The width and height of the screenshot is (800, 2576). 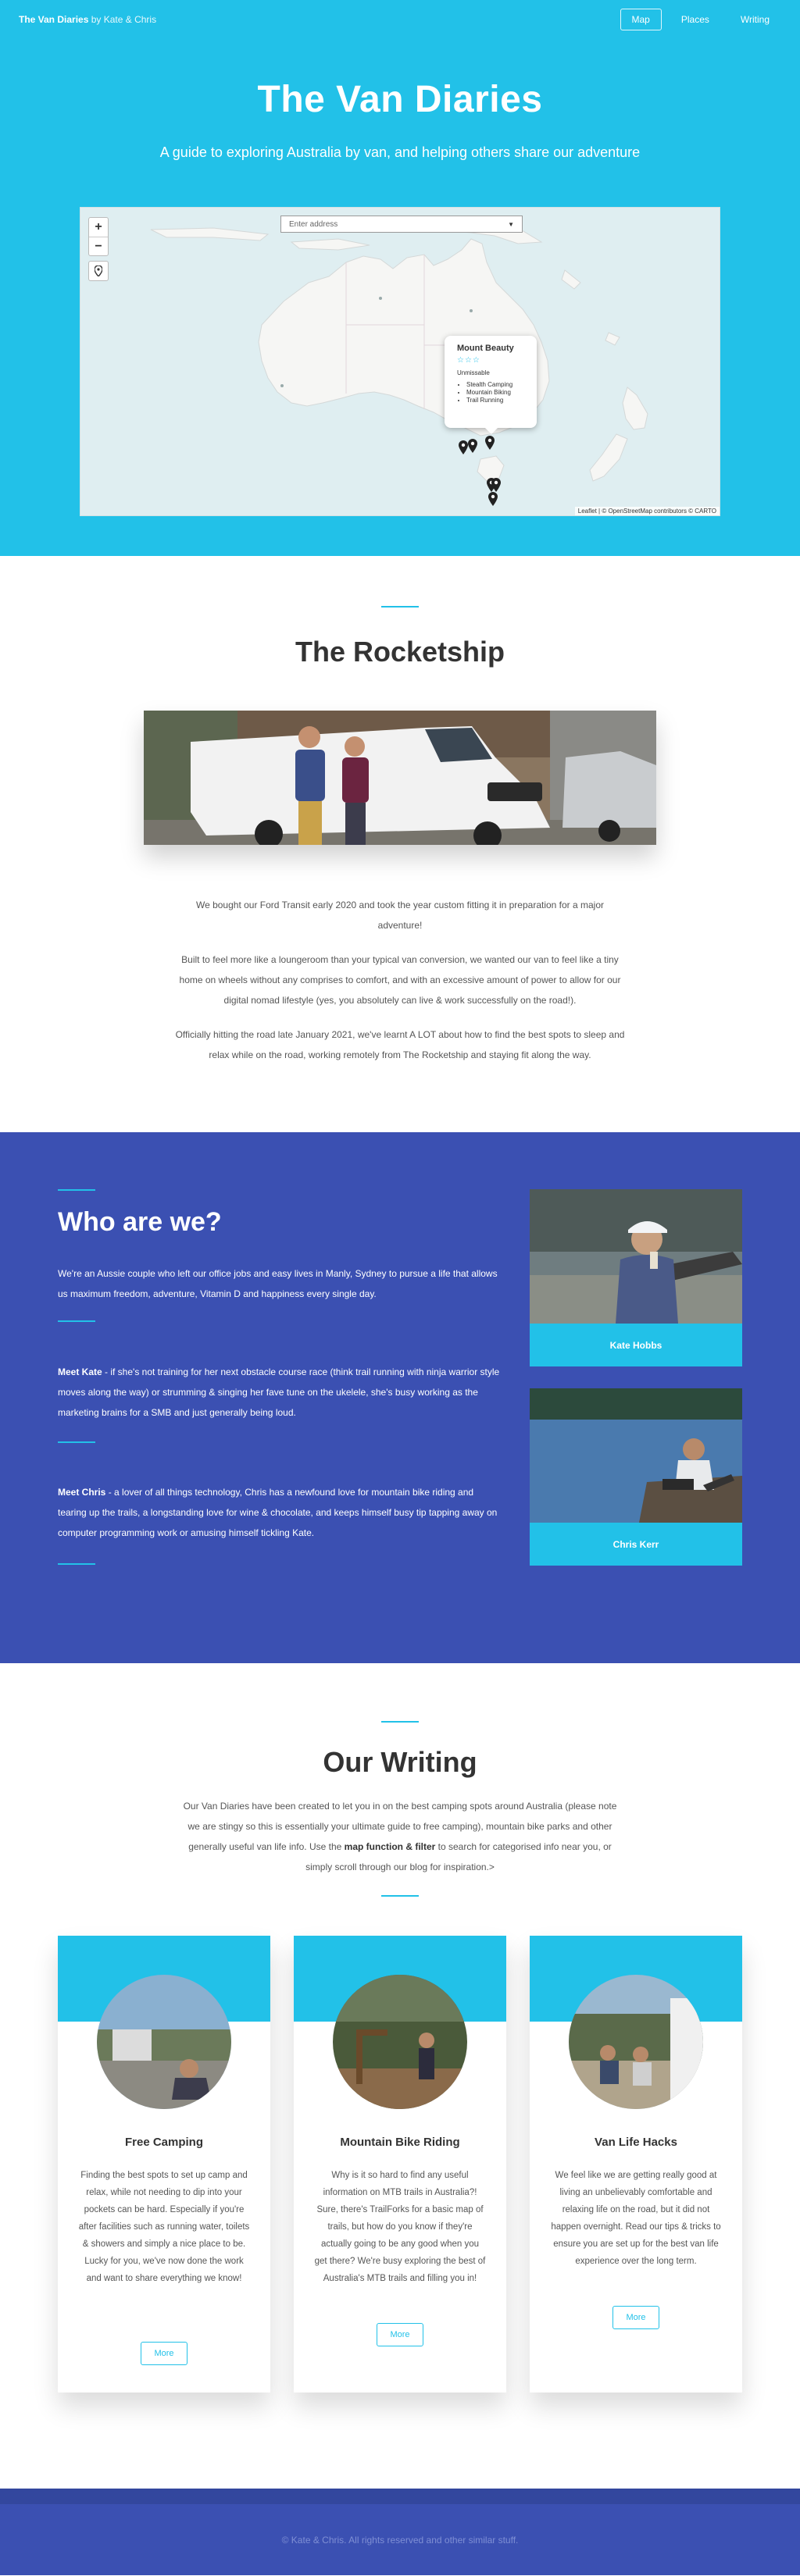 What do you see at coordinates (495, 385) in the screenshot?
I see `popup-activity: Stealth Camping` at bounding box center [495, 385].